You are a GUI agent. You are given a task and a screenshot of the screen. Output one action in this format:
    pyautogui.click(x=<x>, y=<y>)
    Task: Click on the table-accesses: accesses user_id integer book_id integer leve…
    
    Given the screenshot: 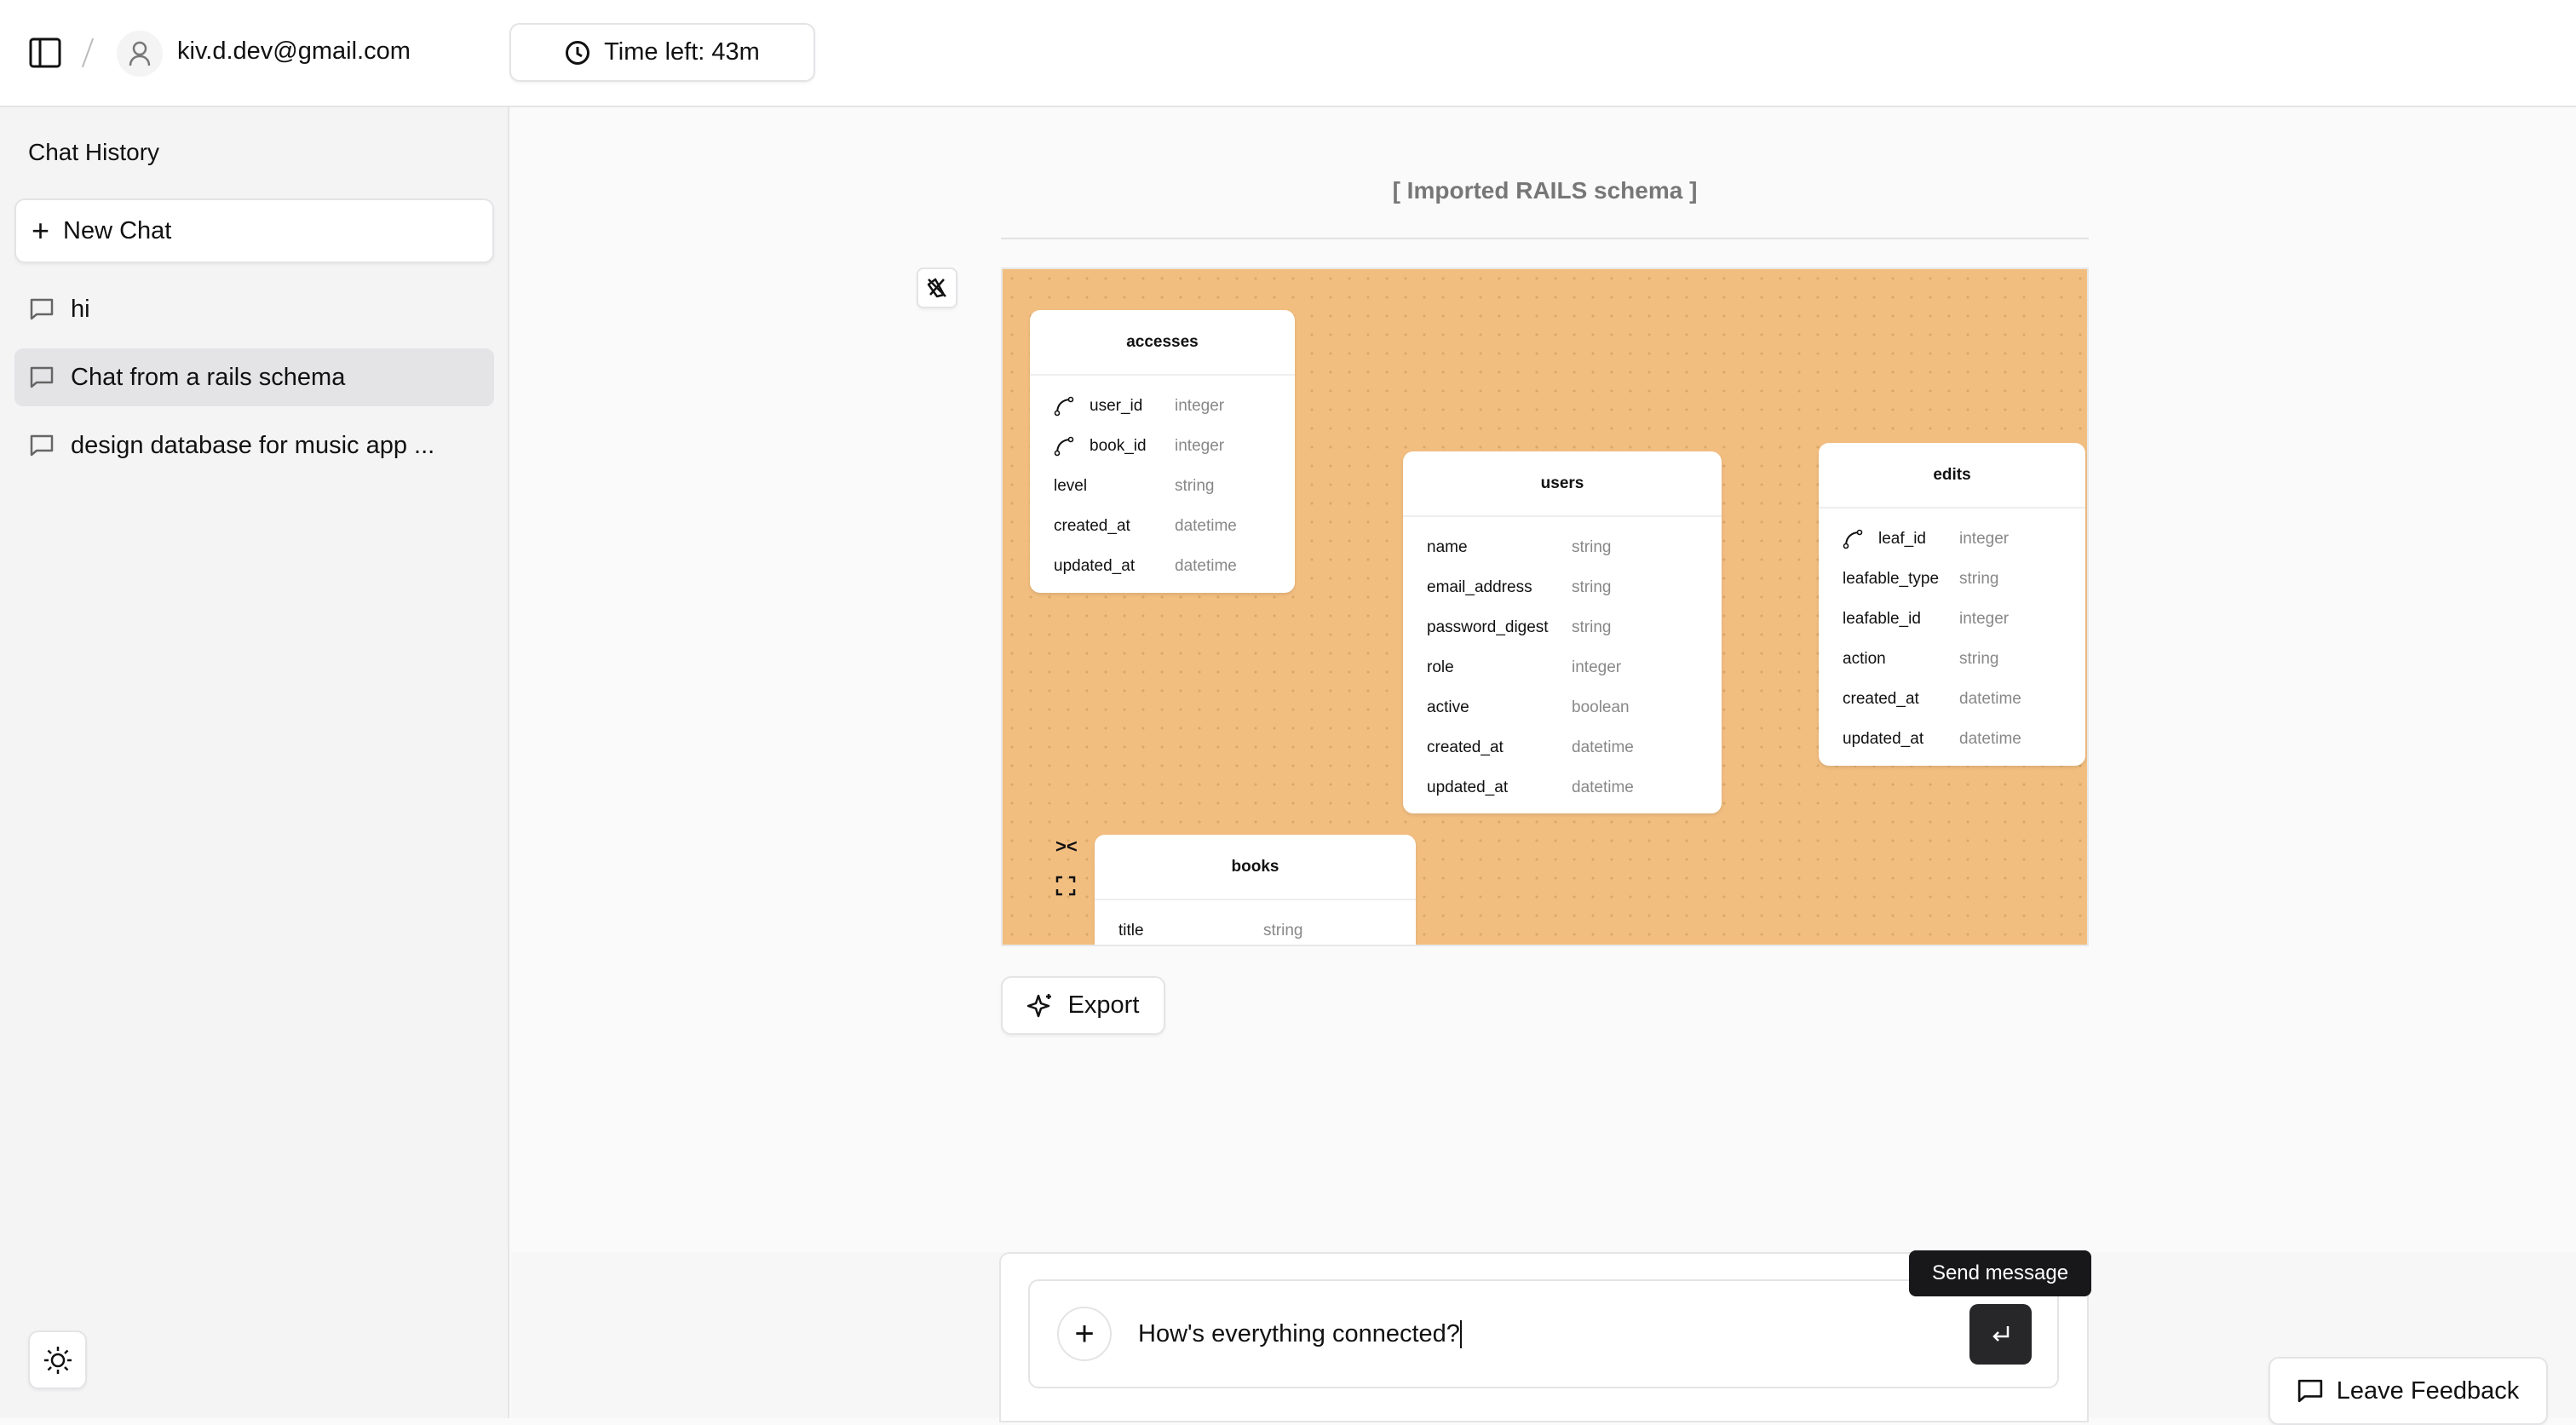 What is the action you would take?
    pyautogui.click(x=1163, y=451)
    